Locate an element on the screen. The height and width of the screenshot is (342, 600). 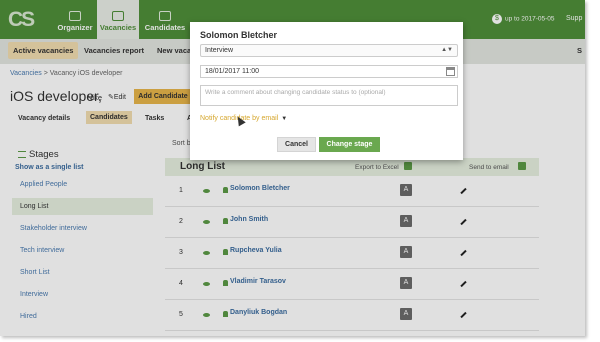
change-stage-button: Change stage is located at coordinates (349, 144).